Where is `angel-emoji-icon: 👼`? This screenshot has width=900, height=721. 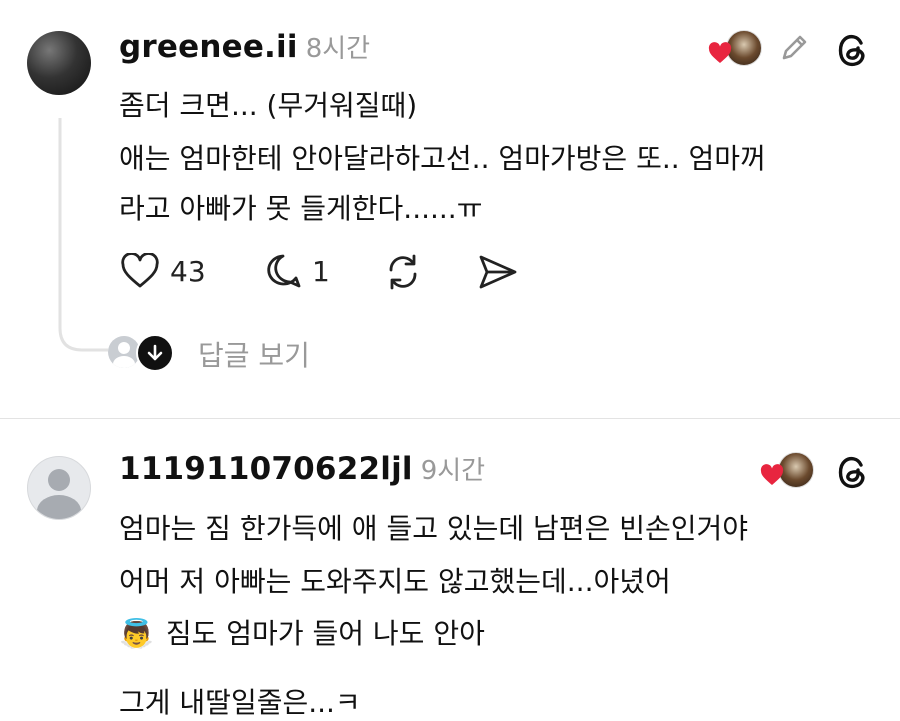
angel-emoji-icon: 👼 is located at coordinates (136, 633).